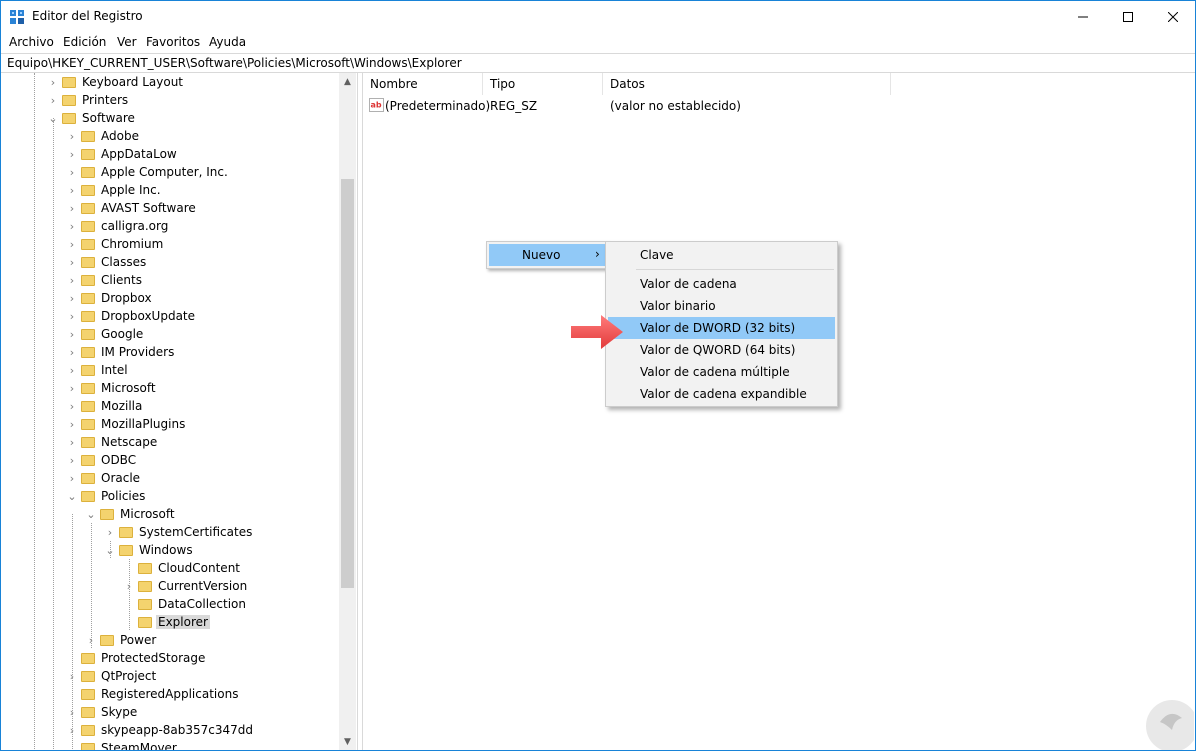 This screenshot has height=752, width=1197. What do you see at coordinates (437, 106) in the screenshot?
I see `value-name: (Predeterminado)` at bounding box center [437, 106].